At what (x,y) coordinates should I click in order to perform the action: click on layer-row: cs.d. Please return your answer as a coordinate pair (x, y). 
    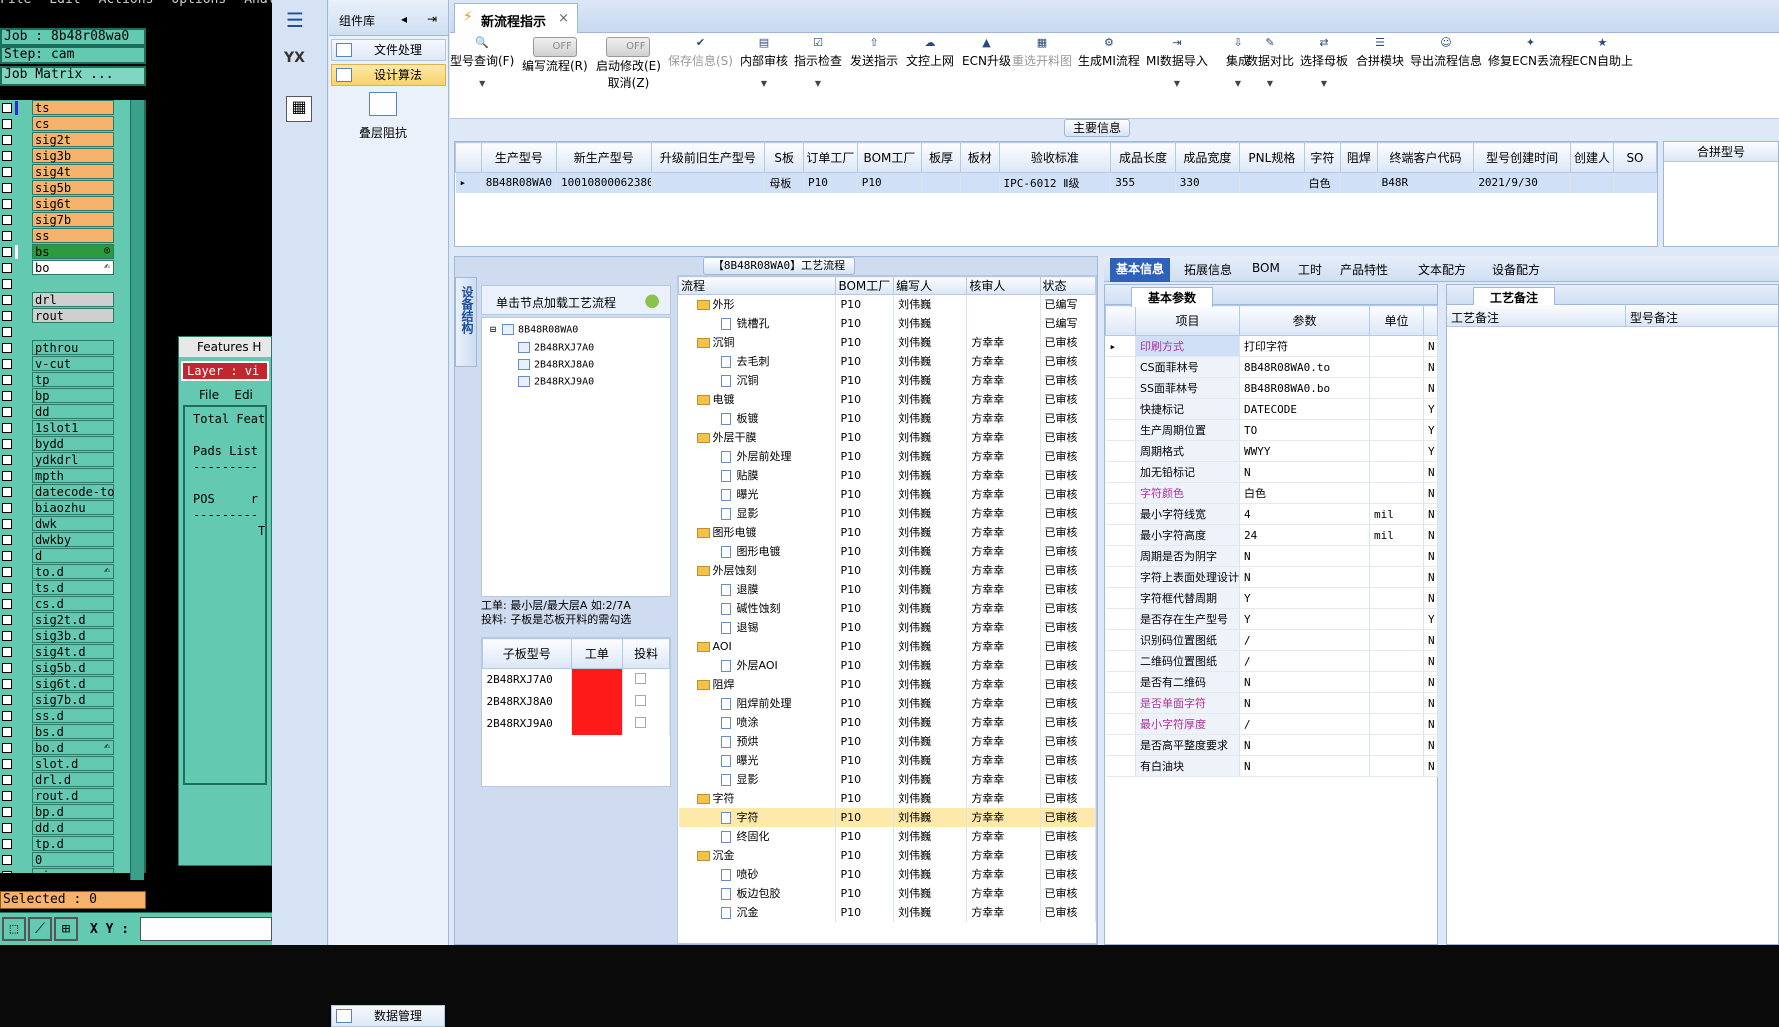
    Looking at the image, I should click on (72, 604).